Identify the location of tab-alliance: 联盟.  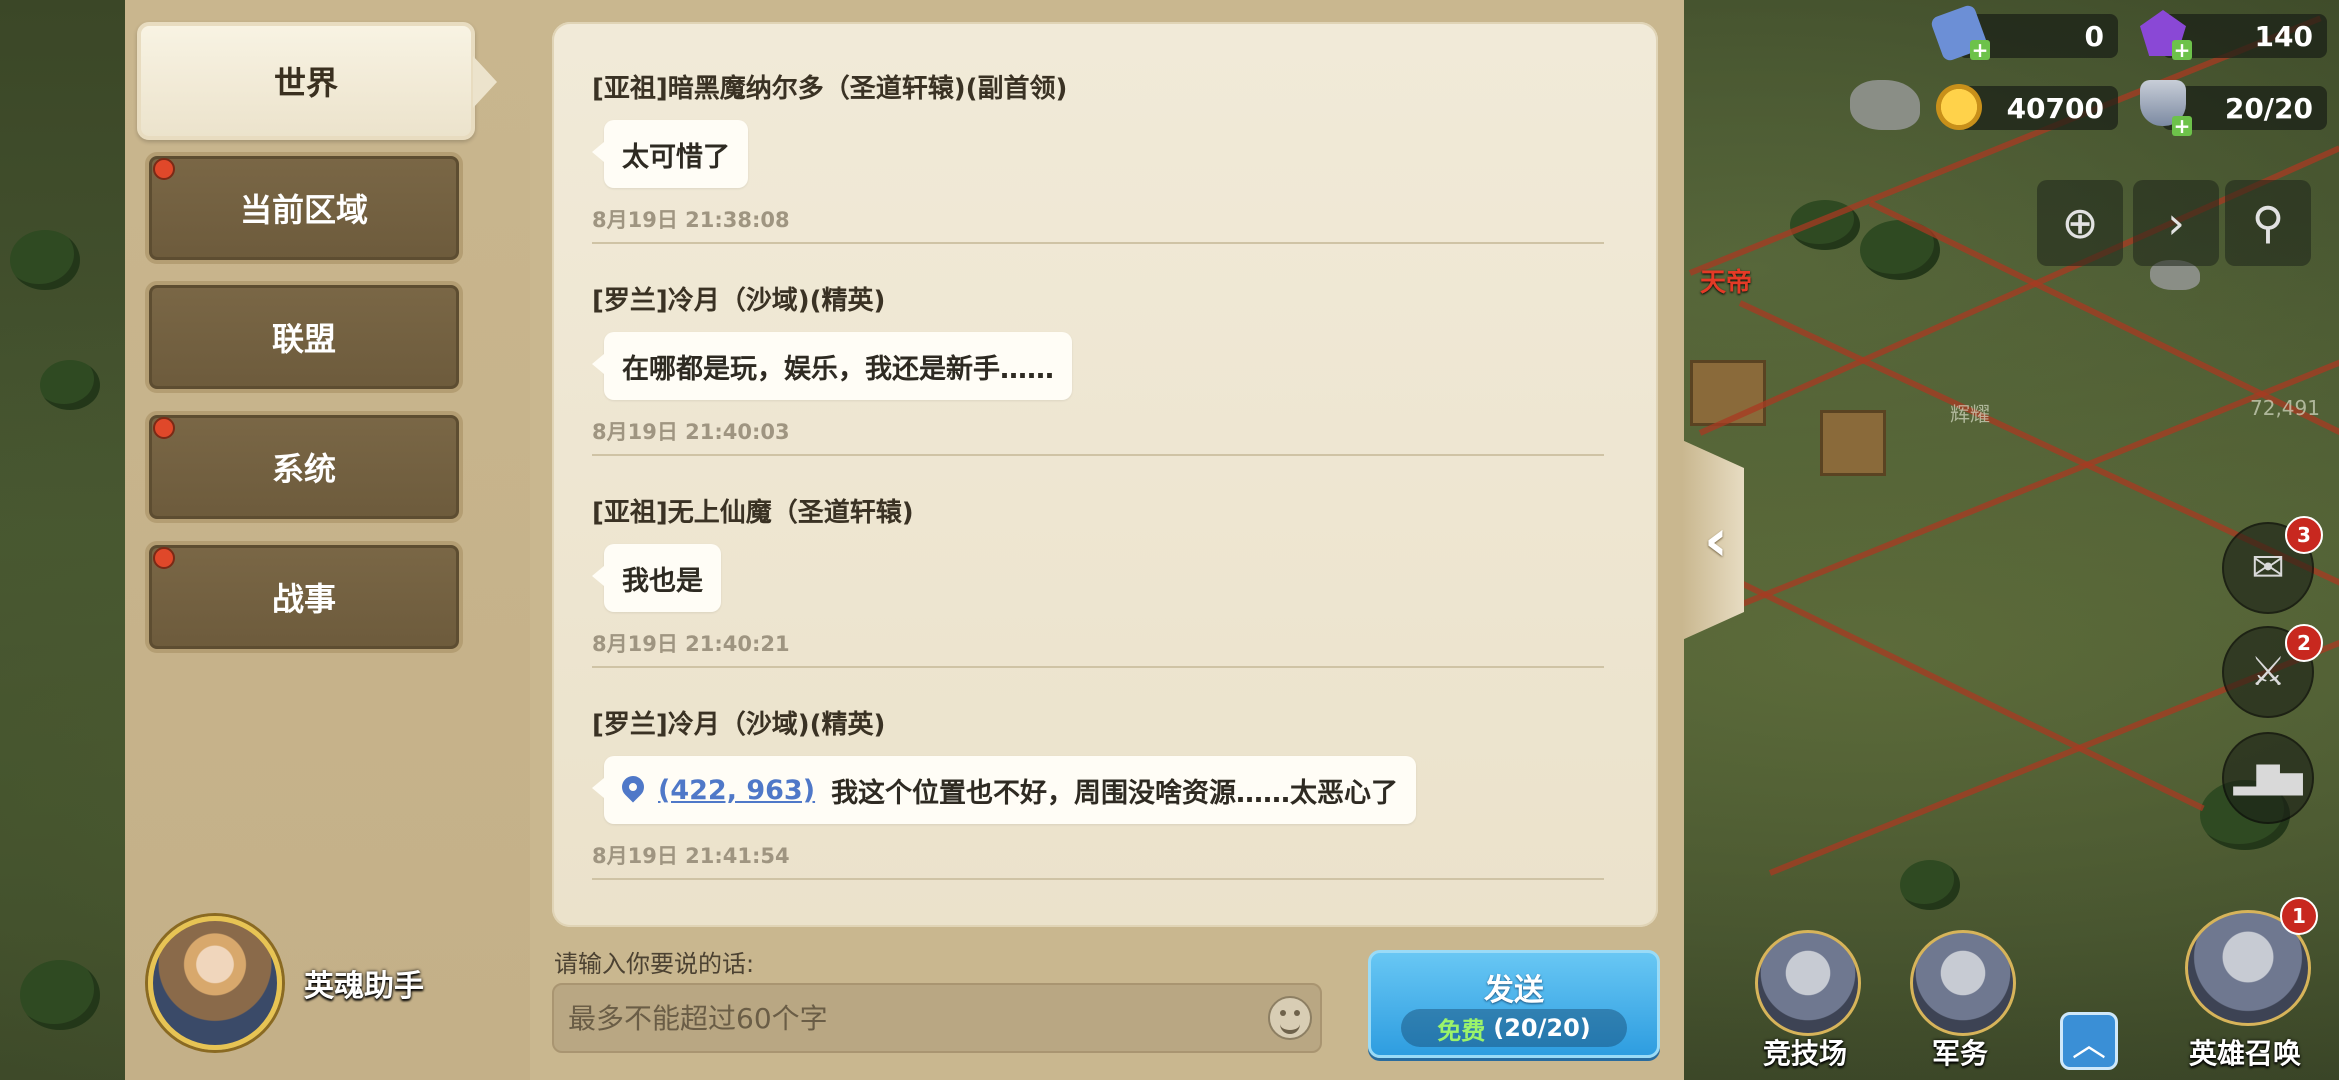
(304, 337).